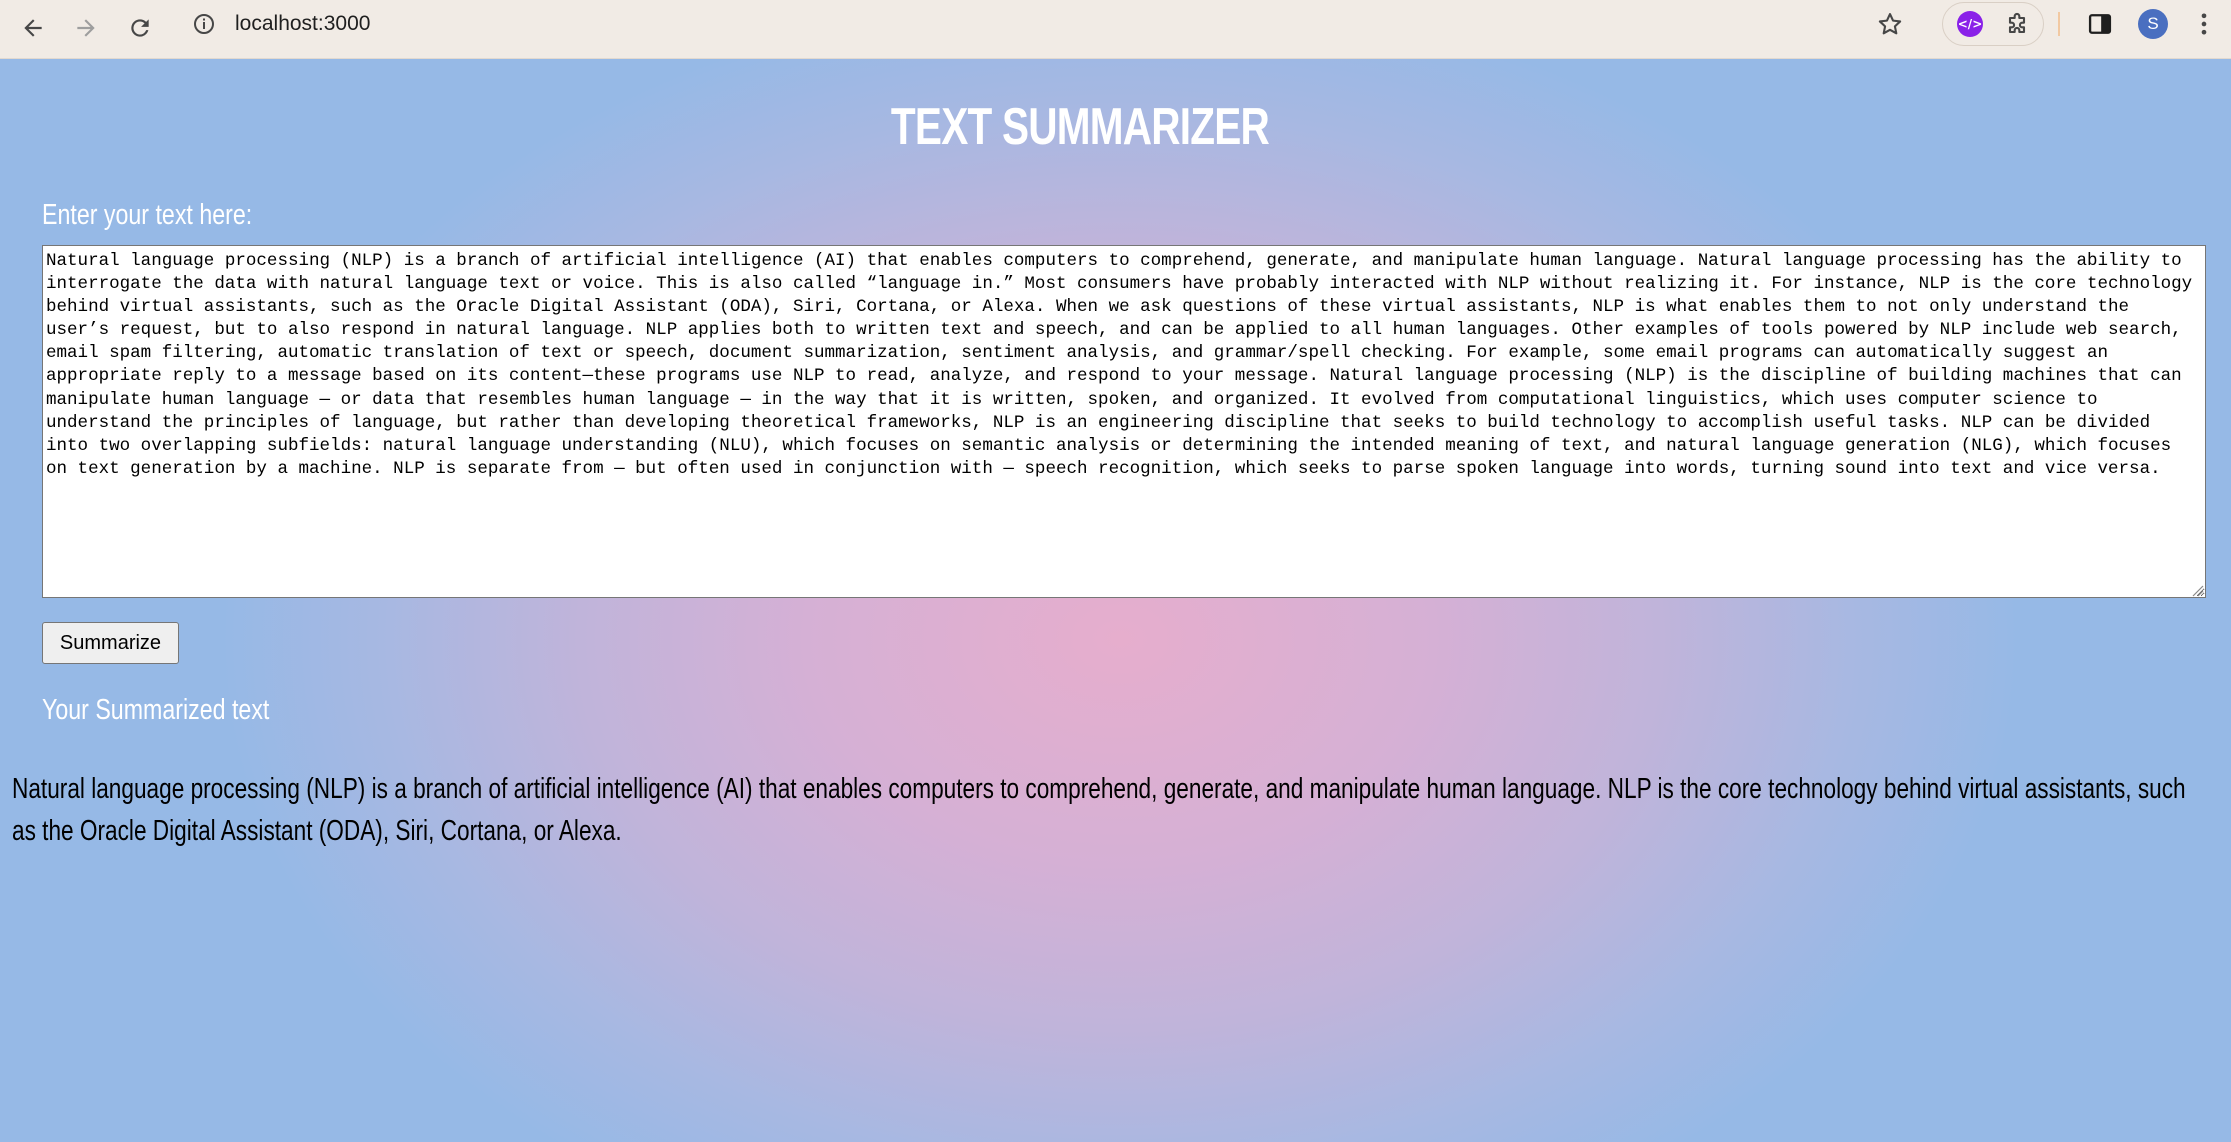  What do you see at coordinates (1970, 24) in the screenshot?
I see `ai-extension-icon: </>` at bounding box center [1970, 24].